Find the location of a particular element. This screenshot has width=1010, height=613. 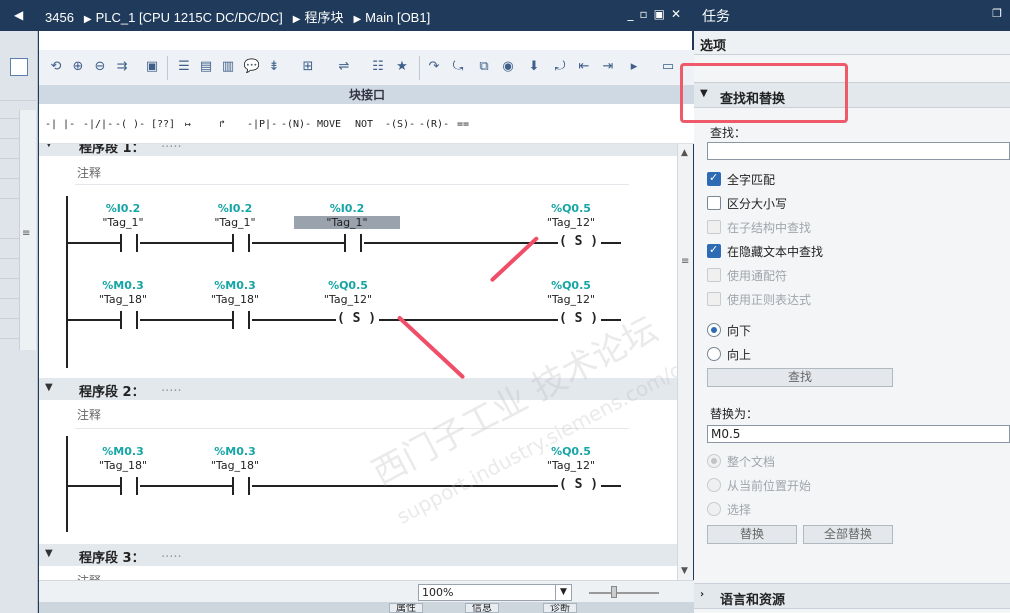

reset-icon: ⟲ is located at coordinates (56, 67).